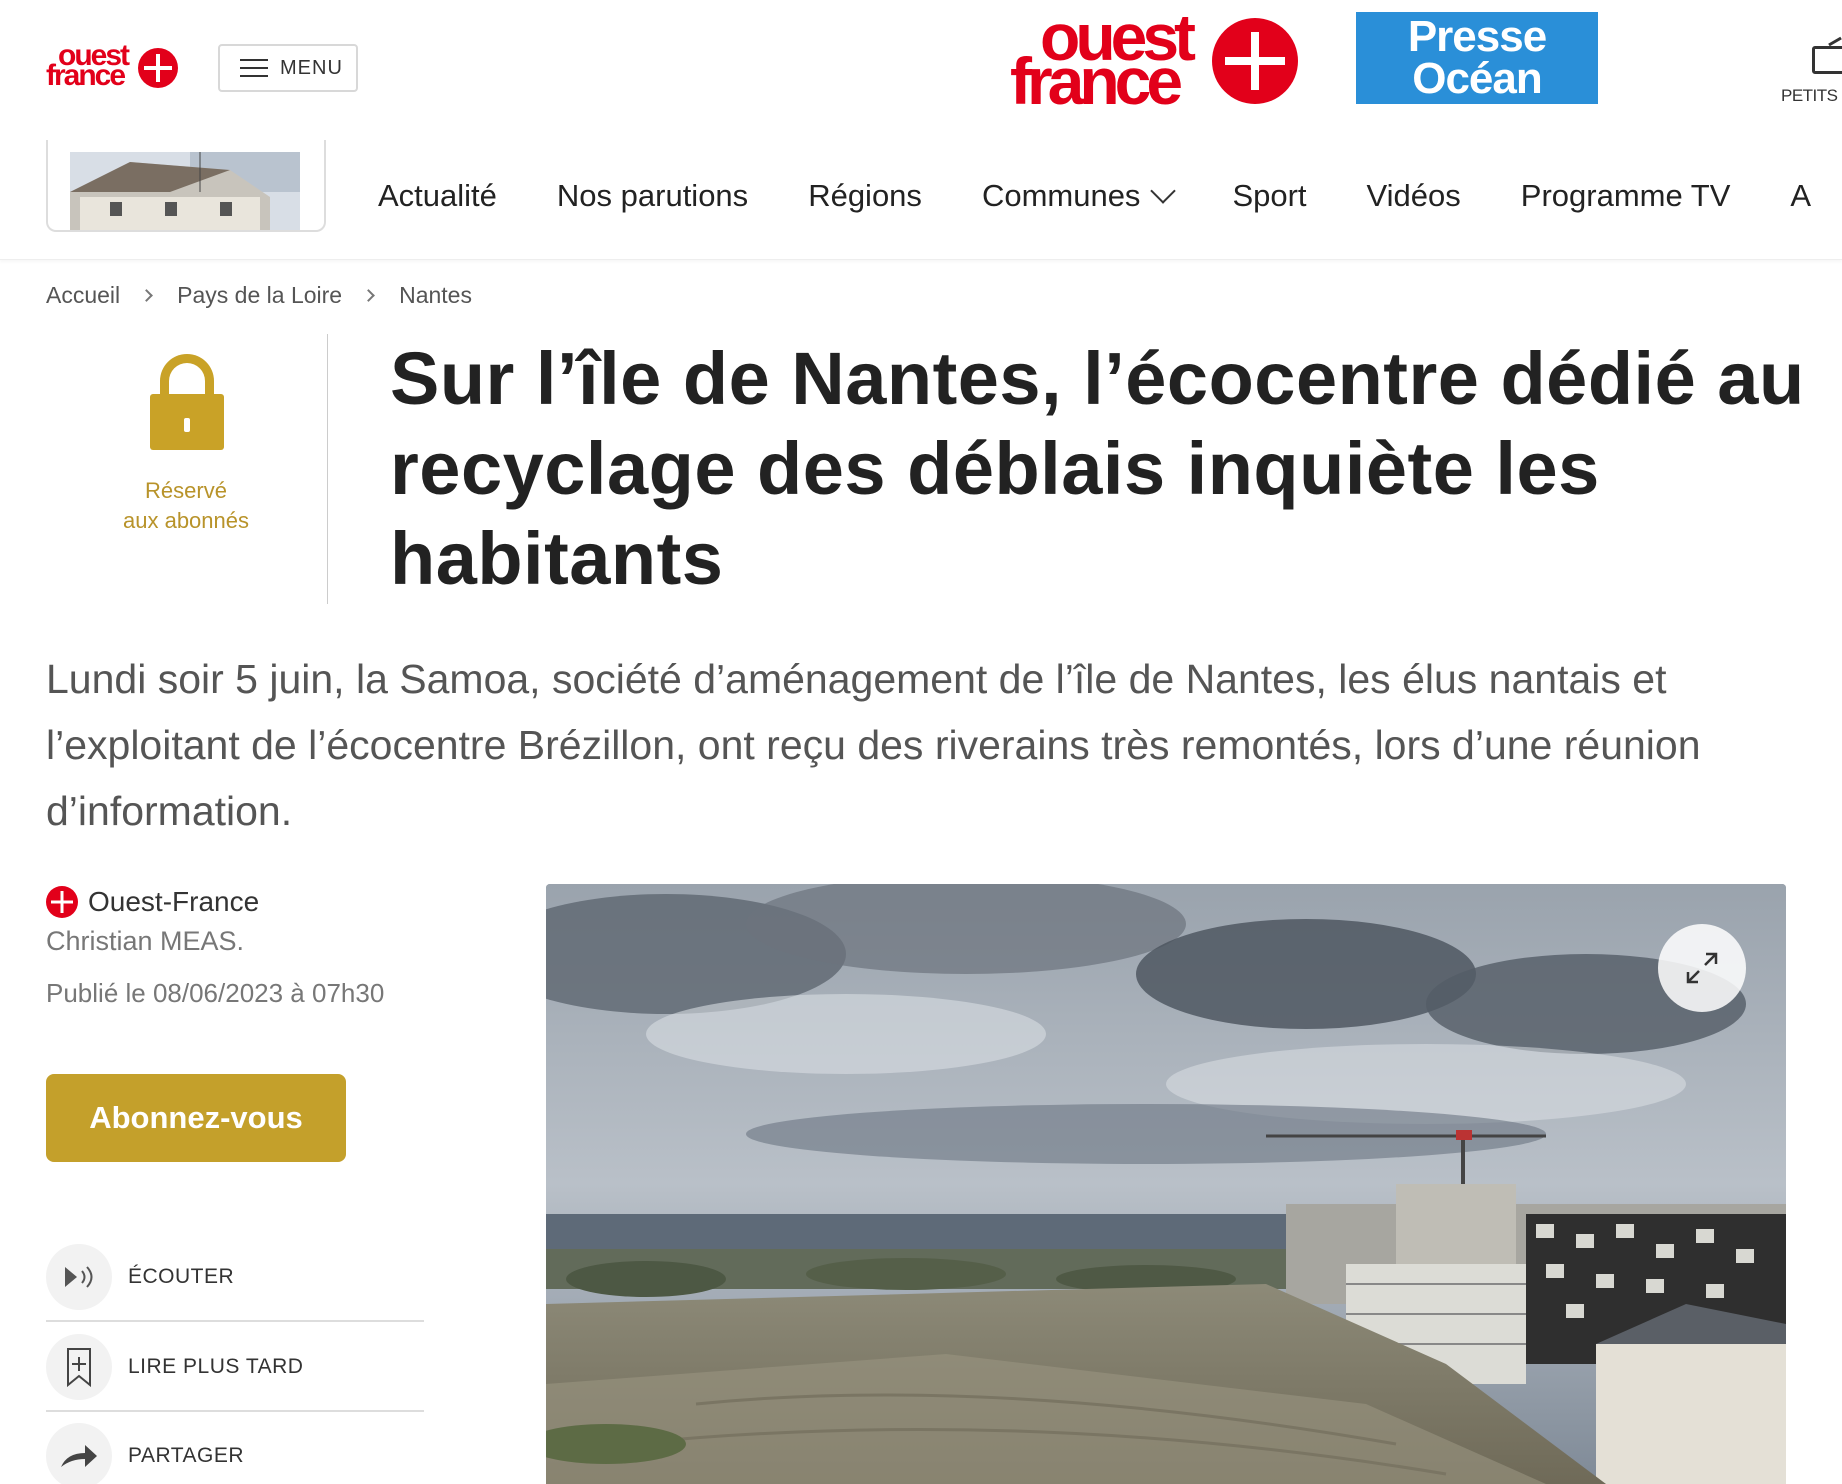  Describe the element at coordinates (652, 196) in the screenshot. I see `nav-item-nos-parutions: Nos parutions` at that location.